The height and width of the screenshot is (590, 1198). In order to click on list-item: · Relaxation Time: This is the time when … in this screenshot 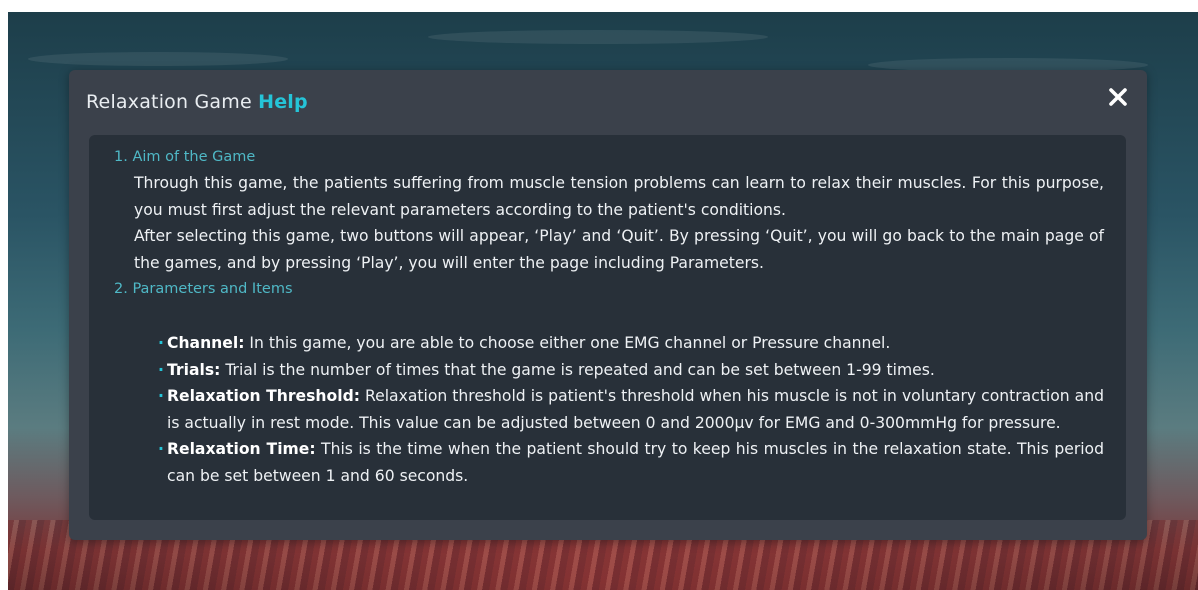, I will do `click(629, 462)`.